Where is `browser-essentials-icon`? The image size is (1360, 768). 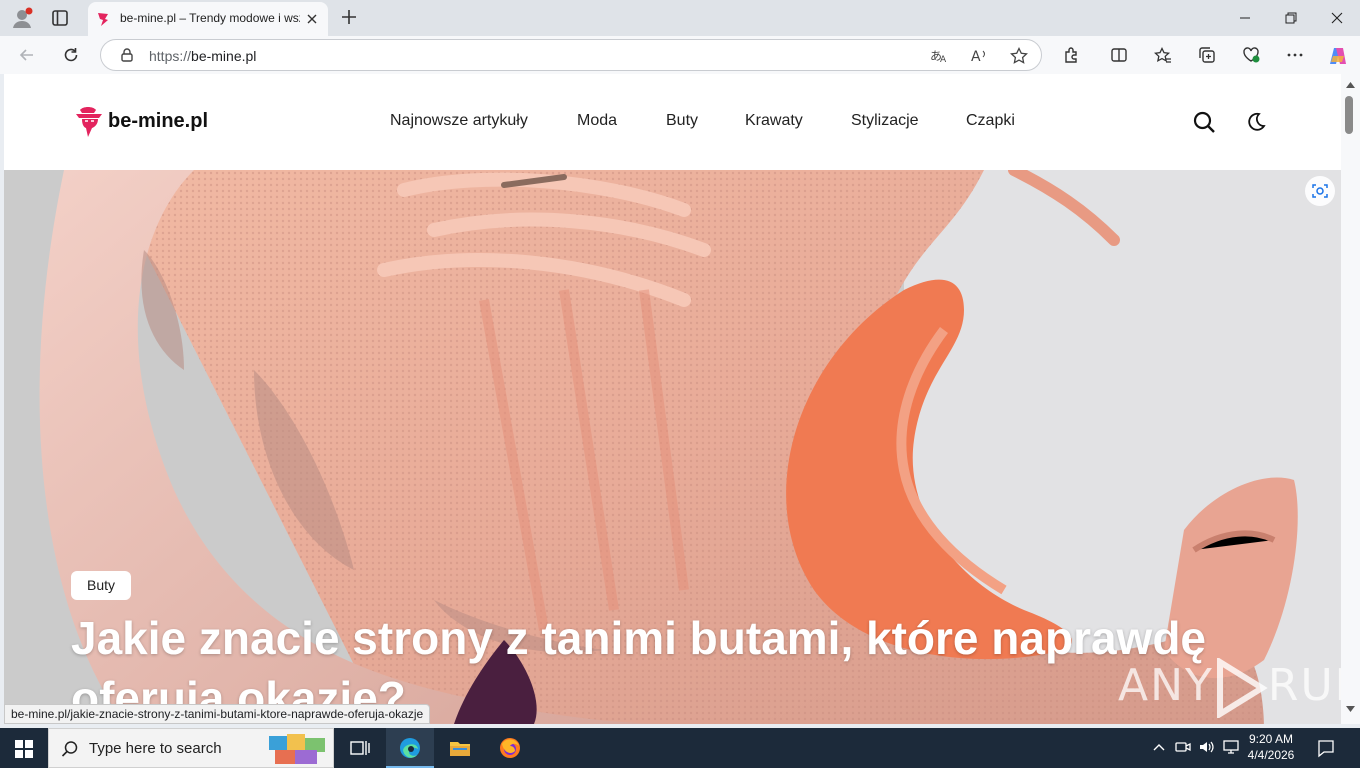
browser-essentials-icon is located at coordinates (1251, 55).